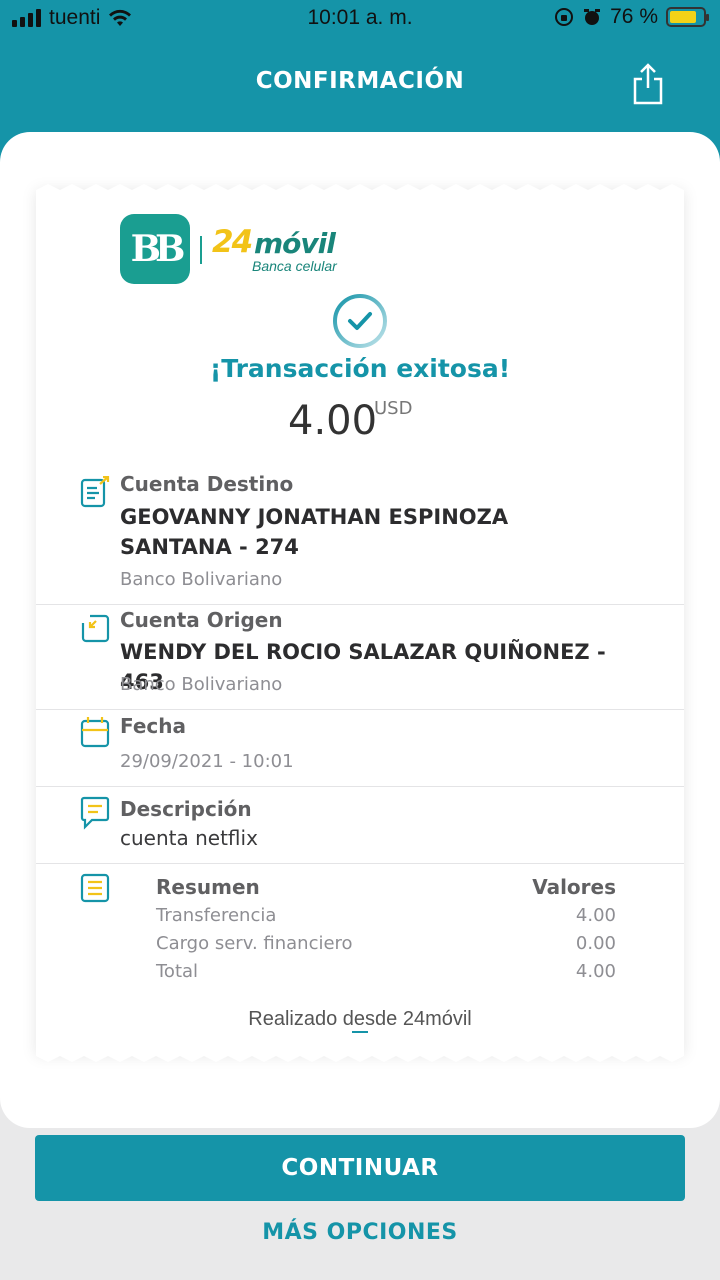 The height and width of the screenshot is (1280, 720). Describe the element at coordinates (155, 249) in the screenshot. I see `bank-mark: BB` at that location.